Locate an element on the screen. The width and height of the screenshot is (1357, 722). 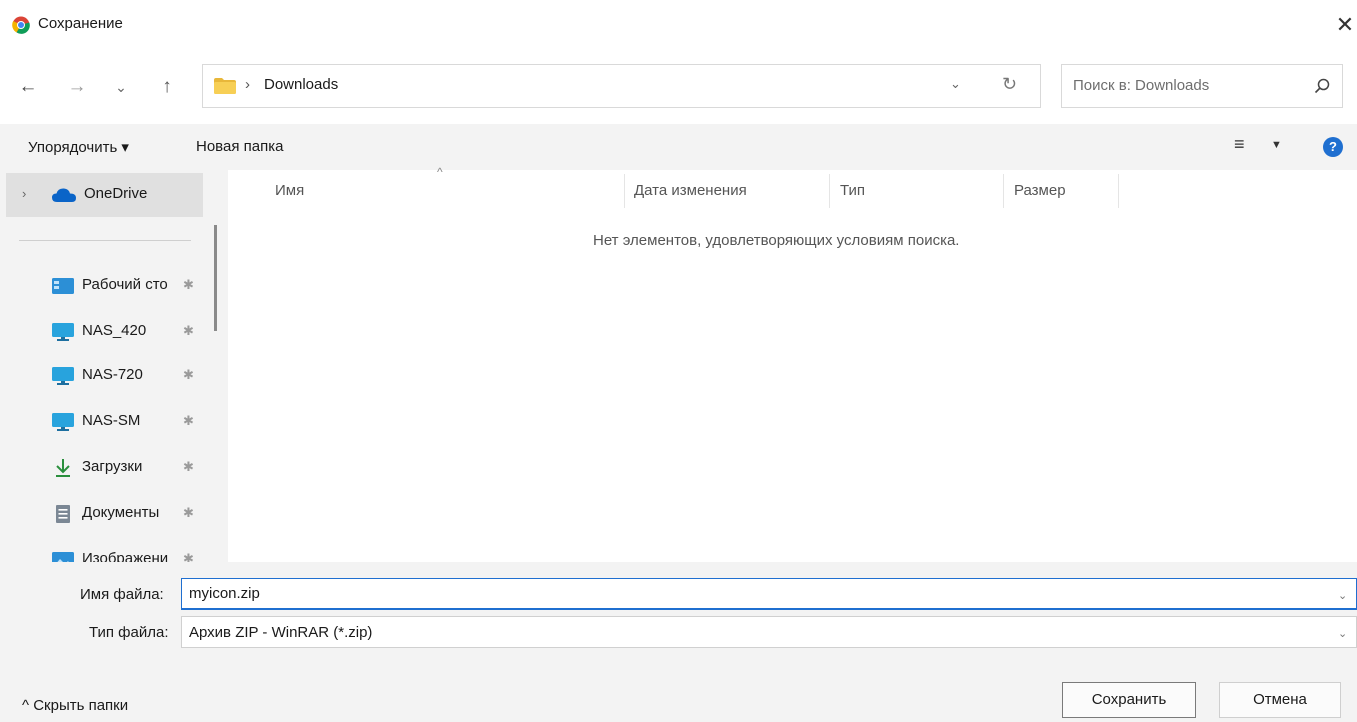
up-button: ↑ is located at coordinates (167, 87).